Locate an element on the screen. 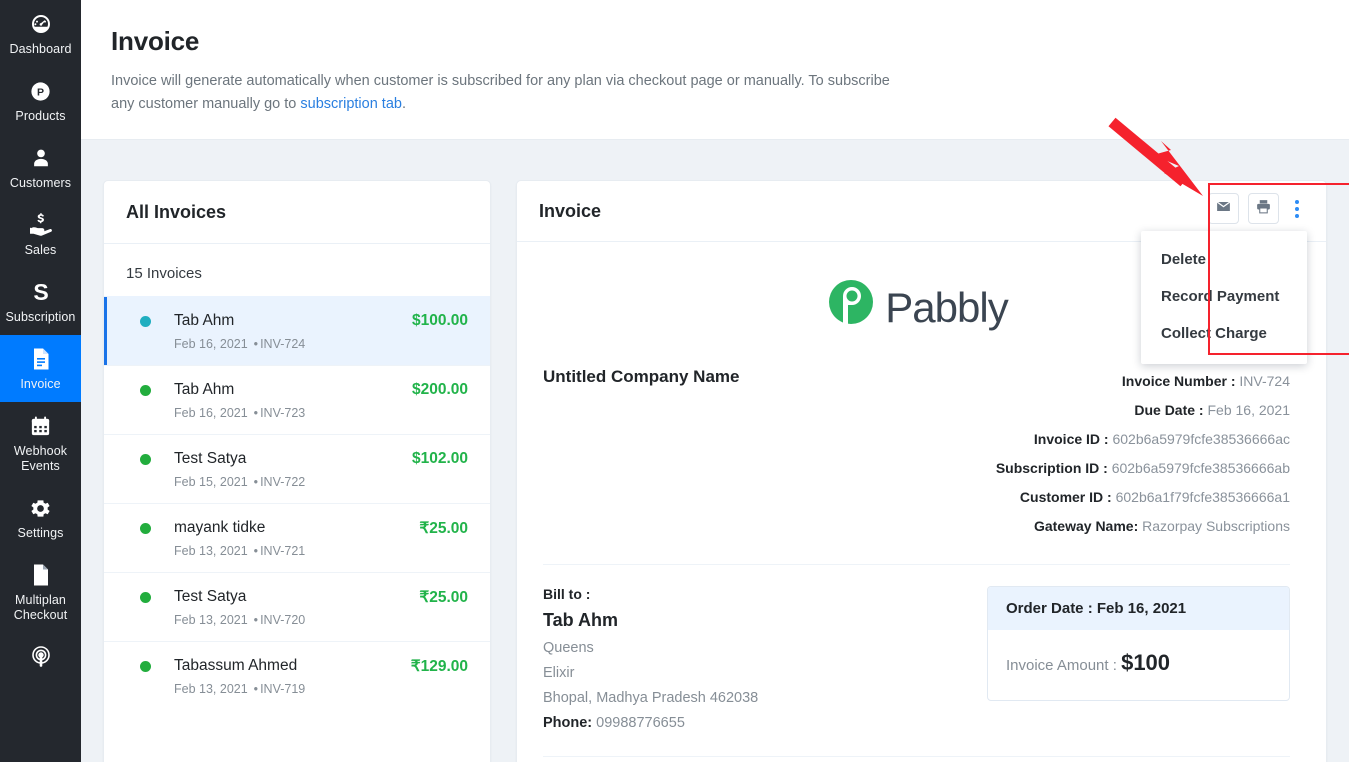  invoice-list-item: Test Satya Feb 15, 2021 • INV-722 $102.00 is located at coordinates (297, 468).